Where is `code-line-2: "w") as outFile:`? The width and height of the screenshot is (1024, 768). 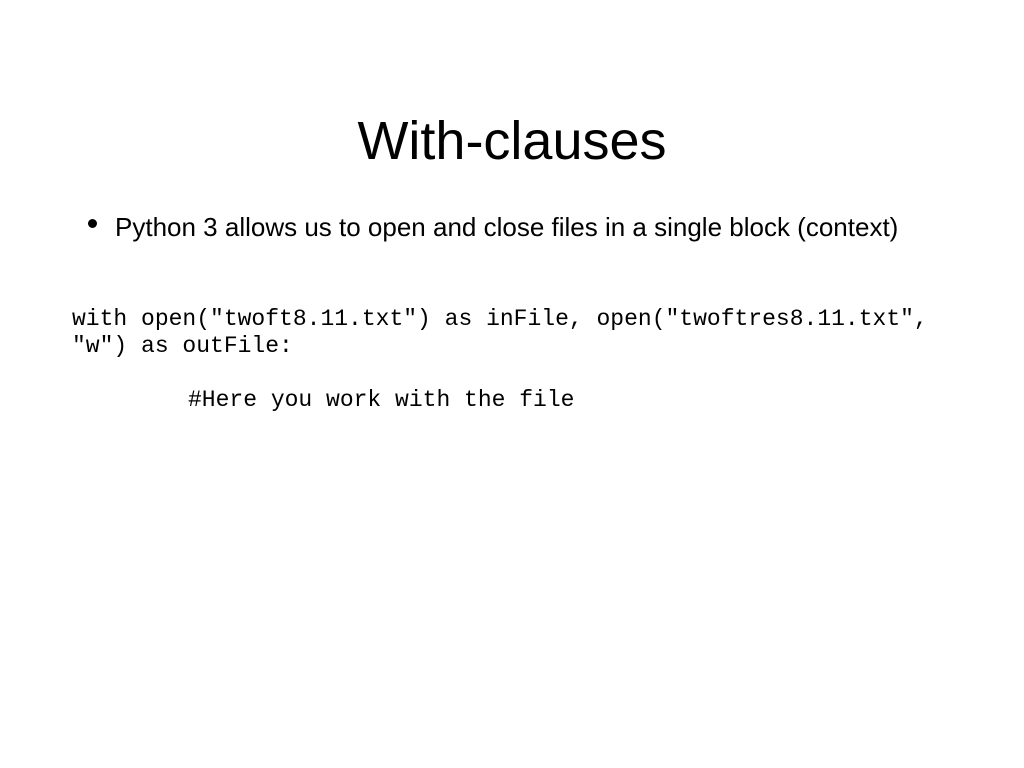
code-line-2: "w") as outFile: is located at coordinates (182, 346).